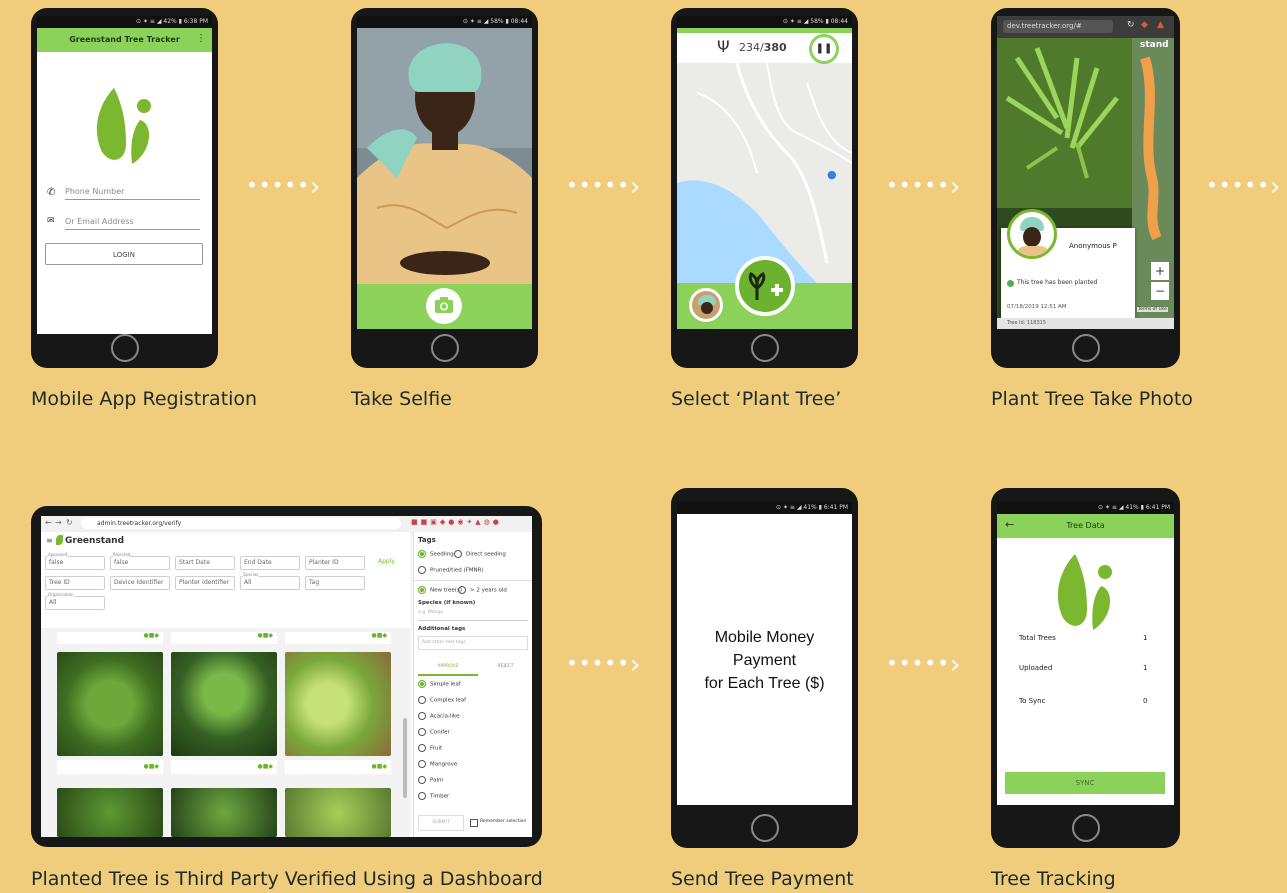 This screenshot has height=893, width=1287. What do you see at coordinates (1053, 879) in the screenshot?
I see `caption-tree-data: Tree Tracking` at bounding box center [1053, 879].